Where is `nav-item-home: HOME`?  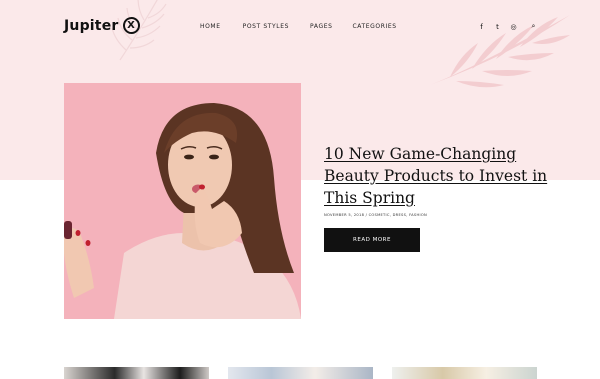 nav-item-home: HOME is located at coordinates (210, 26).